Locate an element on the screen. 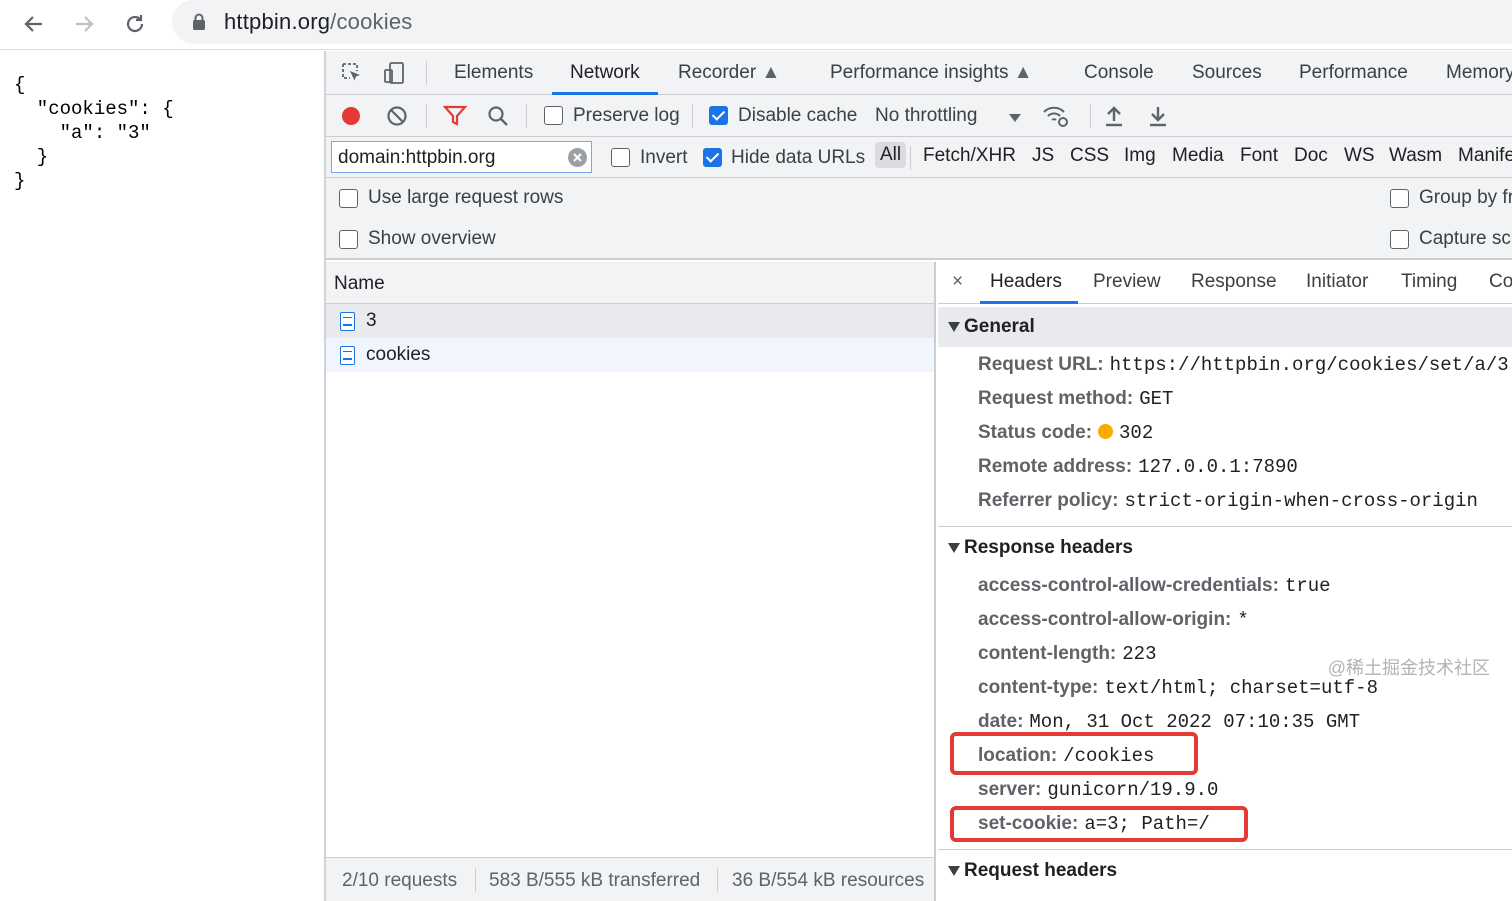 The width and height of the screenshot is (1512, 901). disable-cache-checkbox is located at coordinates (718, 115).